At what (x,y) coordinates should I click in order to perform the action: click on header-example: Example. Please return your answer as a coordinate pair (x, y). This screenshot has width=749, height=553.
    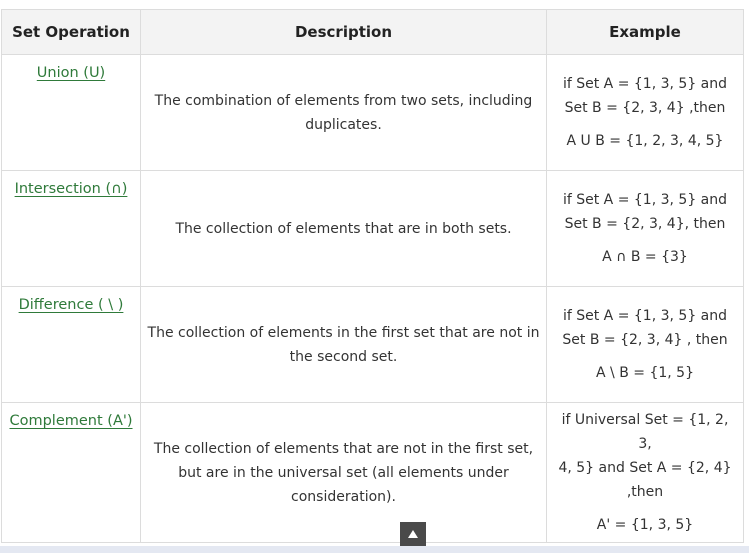
    Looking at the image, I should click on (645, 32).